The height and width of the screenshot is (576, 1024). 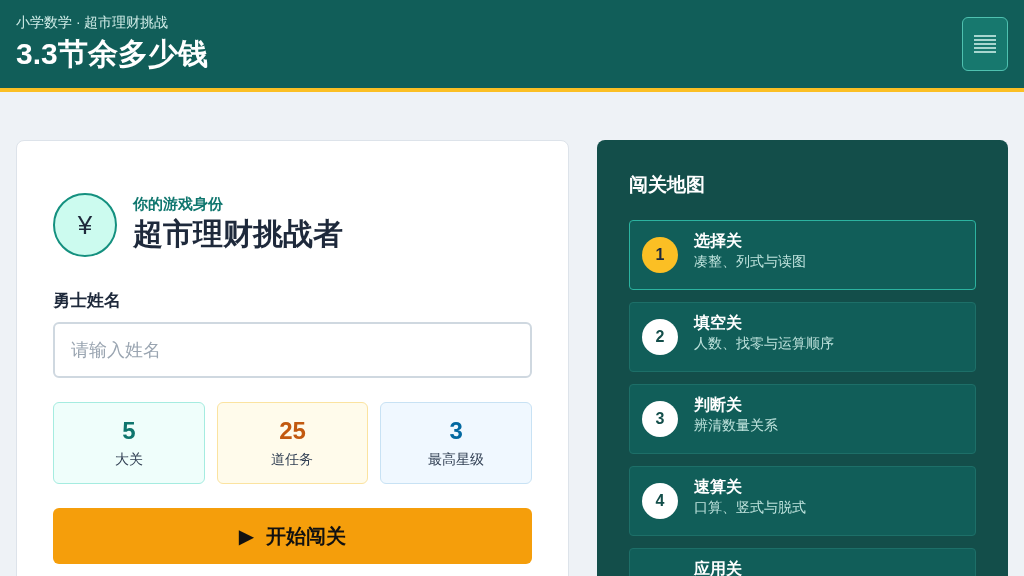 I want to click on start-label: 开始闯关, so click(x=306, y=536).